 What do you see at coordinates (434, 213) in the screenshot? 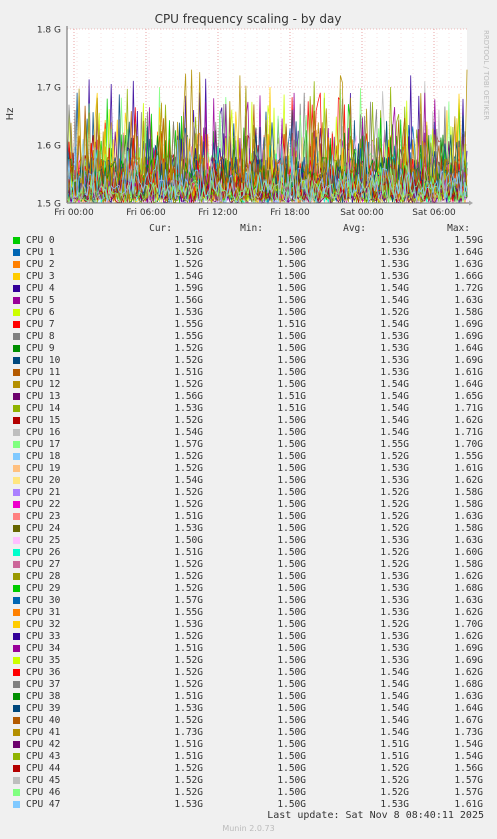
I see `x-tick-label: Sat 06:00` at bounding box center [434, 213].